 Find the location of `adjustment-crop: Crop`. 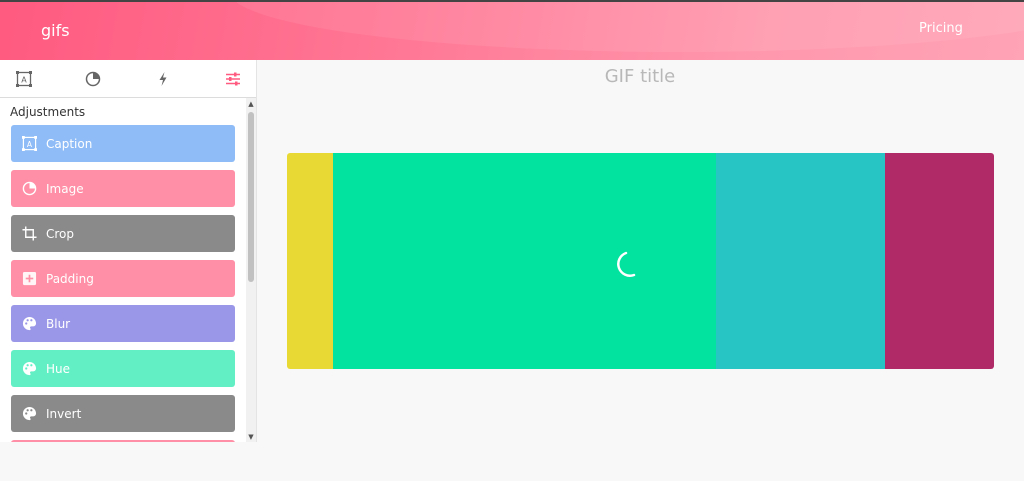

adjustment-crop: Crop is located at coordinates (123, 233).